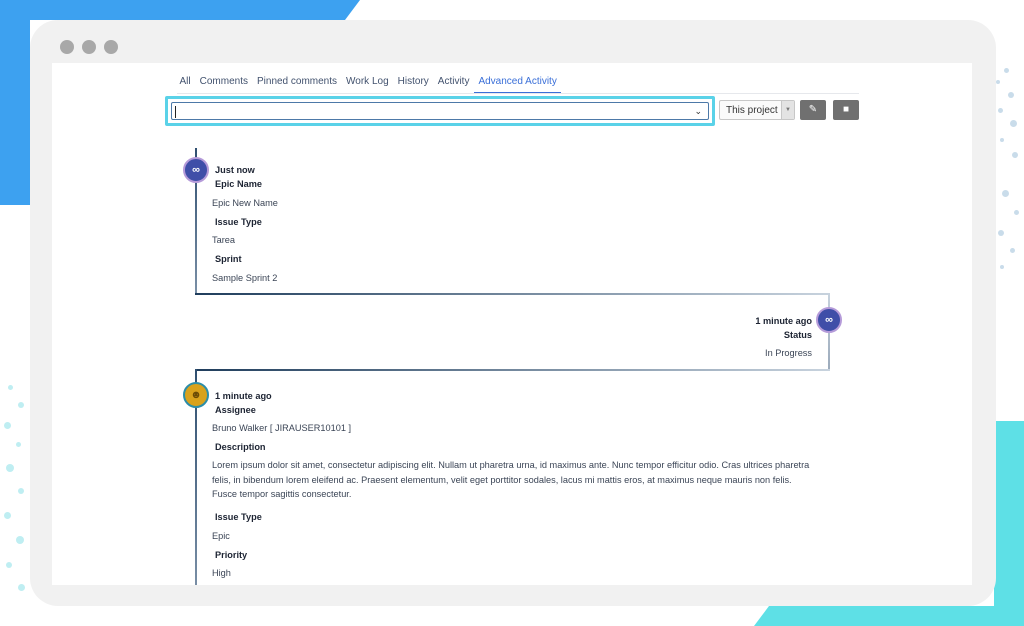  What do you see at coordinates (235, 410) in the screenshot?
I see `field-label: Assignee` at bounding box center [235, 410].